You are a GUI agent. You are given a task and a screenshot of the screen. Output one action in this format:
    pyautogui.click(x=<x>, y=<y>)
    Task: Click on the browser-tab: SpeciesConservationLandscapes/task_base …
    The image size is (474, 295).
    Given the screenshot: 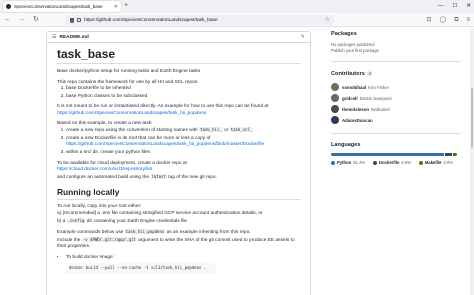 What is the action you would take?
    pyautogui.click(x=62, y=6)
    